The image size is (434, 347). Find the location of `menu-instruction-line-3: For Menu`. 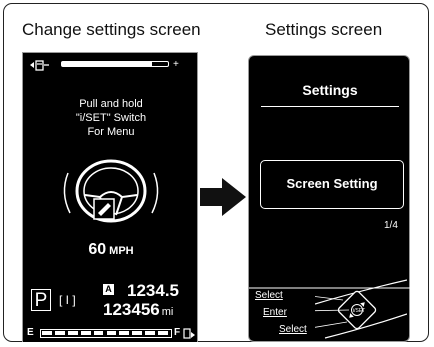

menu-instruction-line-3: For Menu is located at coordinates (111, 132).